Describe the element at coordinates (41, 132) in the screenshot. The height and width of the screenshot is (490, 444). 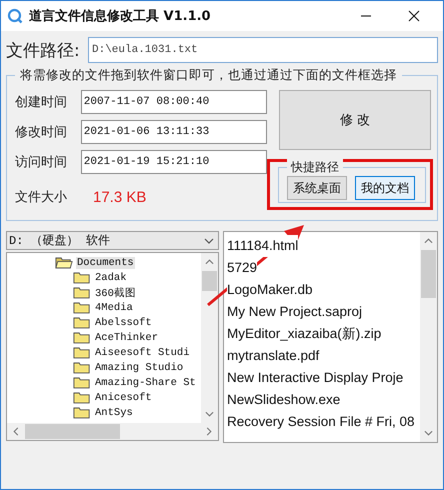
I see `field-label: 修改时间` at that location.